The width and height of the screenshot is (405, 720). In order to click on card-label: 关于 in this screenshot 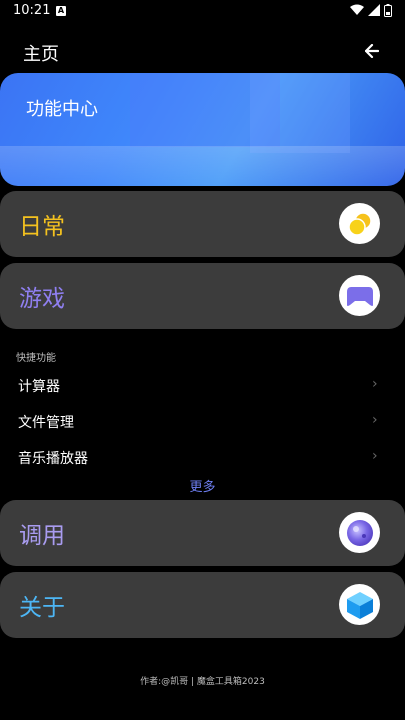, I will do `click(42, 608)`.